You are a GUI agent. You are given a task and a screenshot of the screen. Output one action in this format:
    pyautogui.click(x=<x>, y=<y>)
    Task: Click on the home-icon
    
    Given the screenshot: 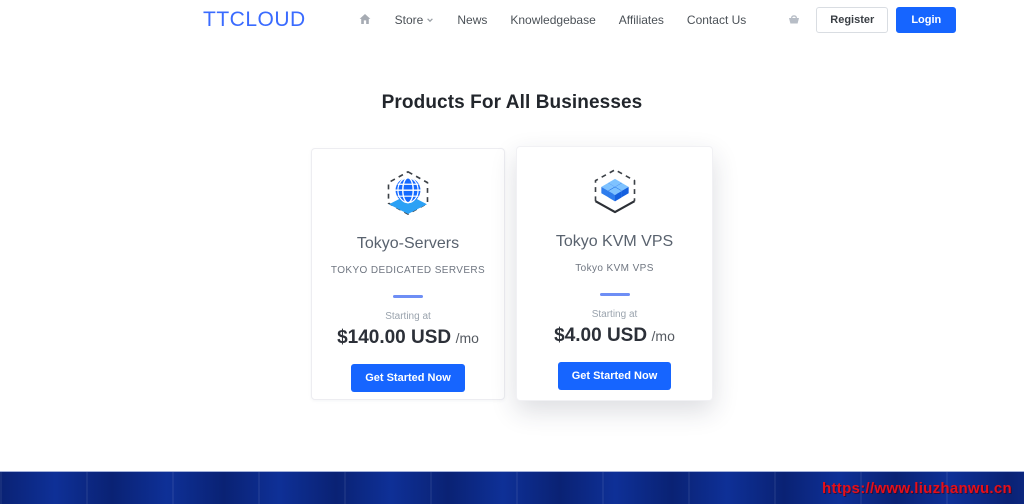 What is the action you would take?
    pyautogui.click(x=365, y=20)
    